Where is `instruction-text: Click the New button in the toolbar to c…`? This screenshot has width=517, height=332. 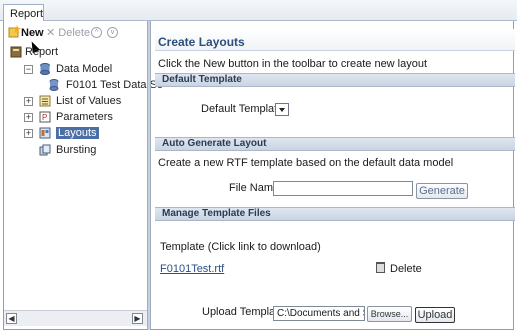 instruction-text: Click the New button in the toolbar to c… is located at coordinates (293, 64).